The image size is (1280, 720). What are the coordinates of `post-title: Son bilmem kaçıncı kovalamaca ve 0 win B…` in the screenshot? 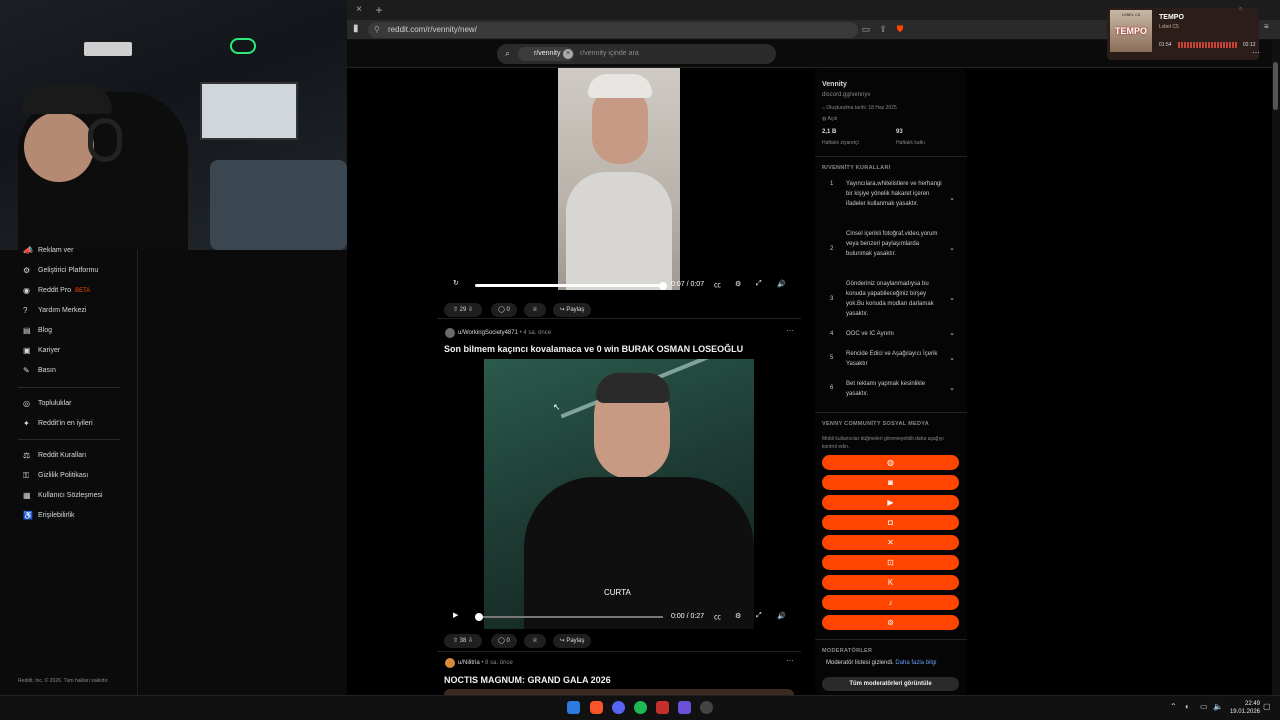 It's located at (593, 349).